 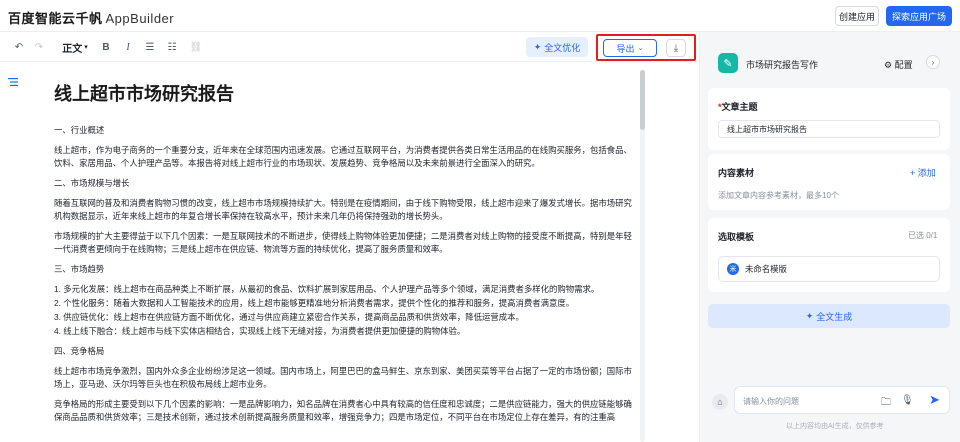 What do you see at coordinates (782, 65) in the screenshot?
I see `app-title: 市场研究报告写作` at bounding box center [782, 65].